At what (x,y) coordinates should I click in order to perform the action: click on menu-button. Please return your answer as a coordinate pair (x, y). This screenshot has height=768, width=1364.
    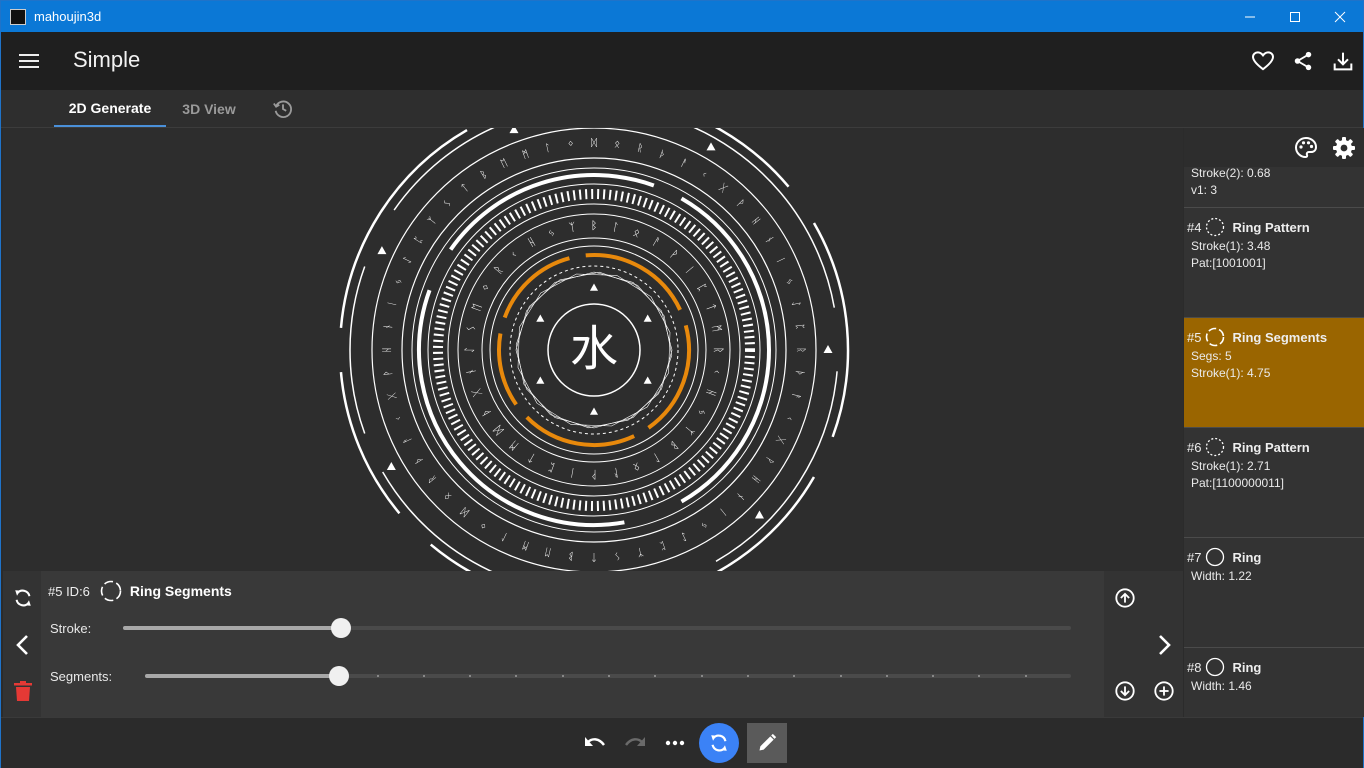
    Looking at the image, I should click on (29, 61).